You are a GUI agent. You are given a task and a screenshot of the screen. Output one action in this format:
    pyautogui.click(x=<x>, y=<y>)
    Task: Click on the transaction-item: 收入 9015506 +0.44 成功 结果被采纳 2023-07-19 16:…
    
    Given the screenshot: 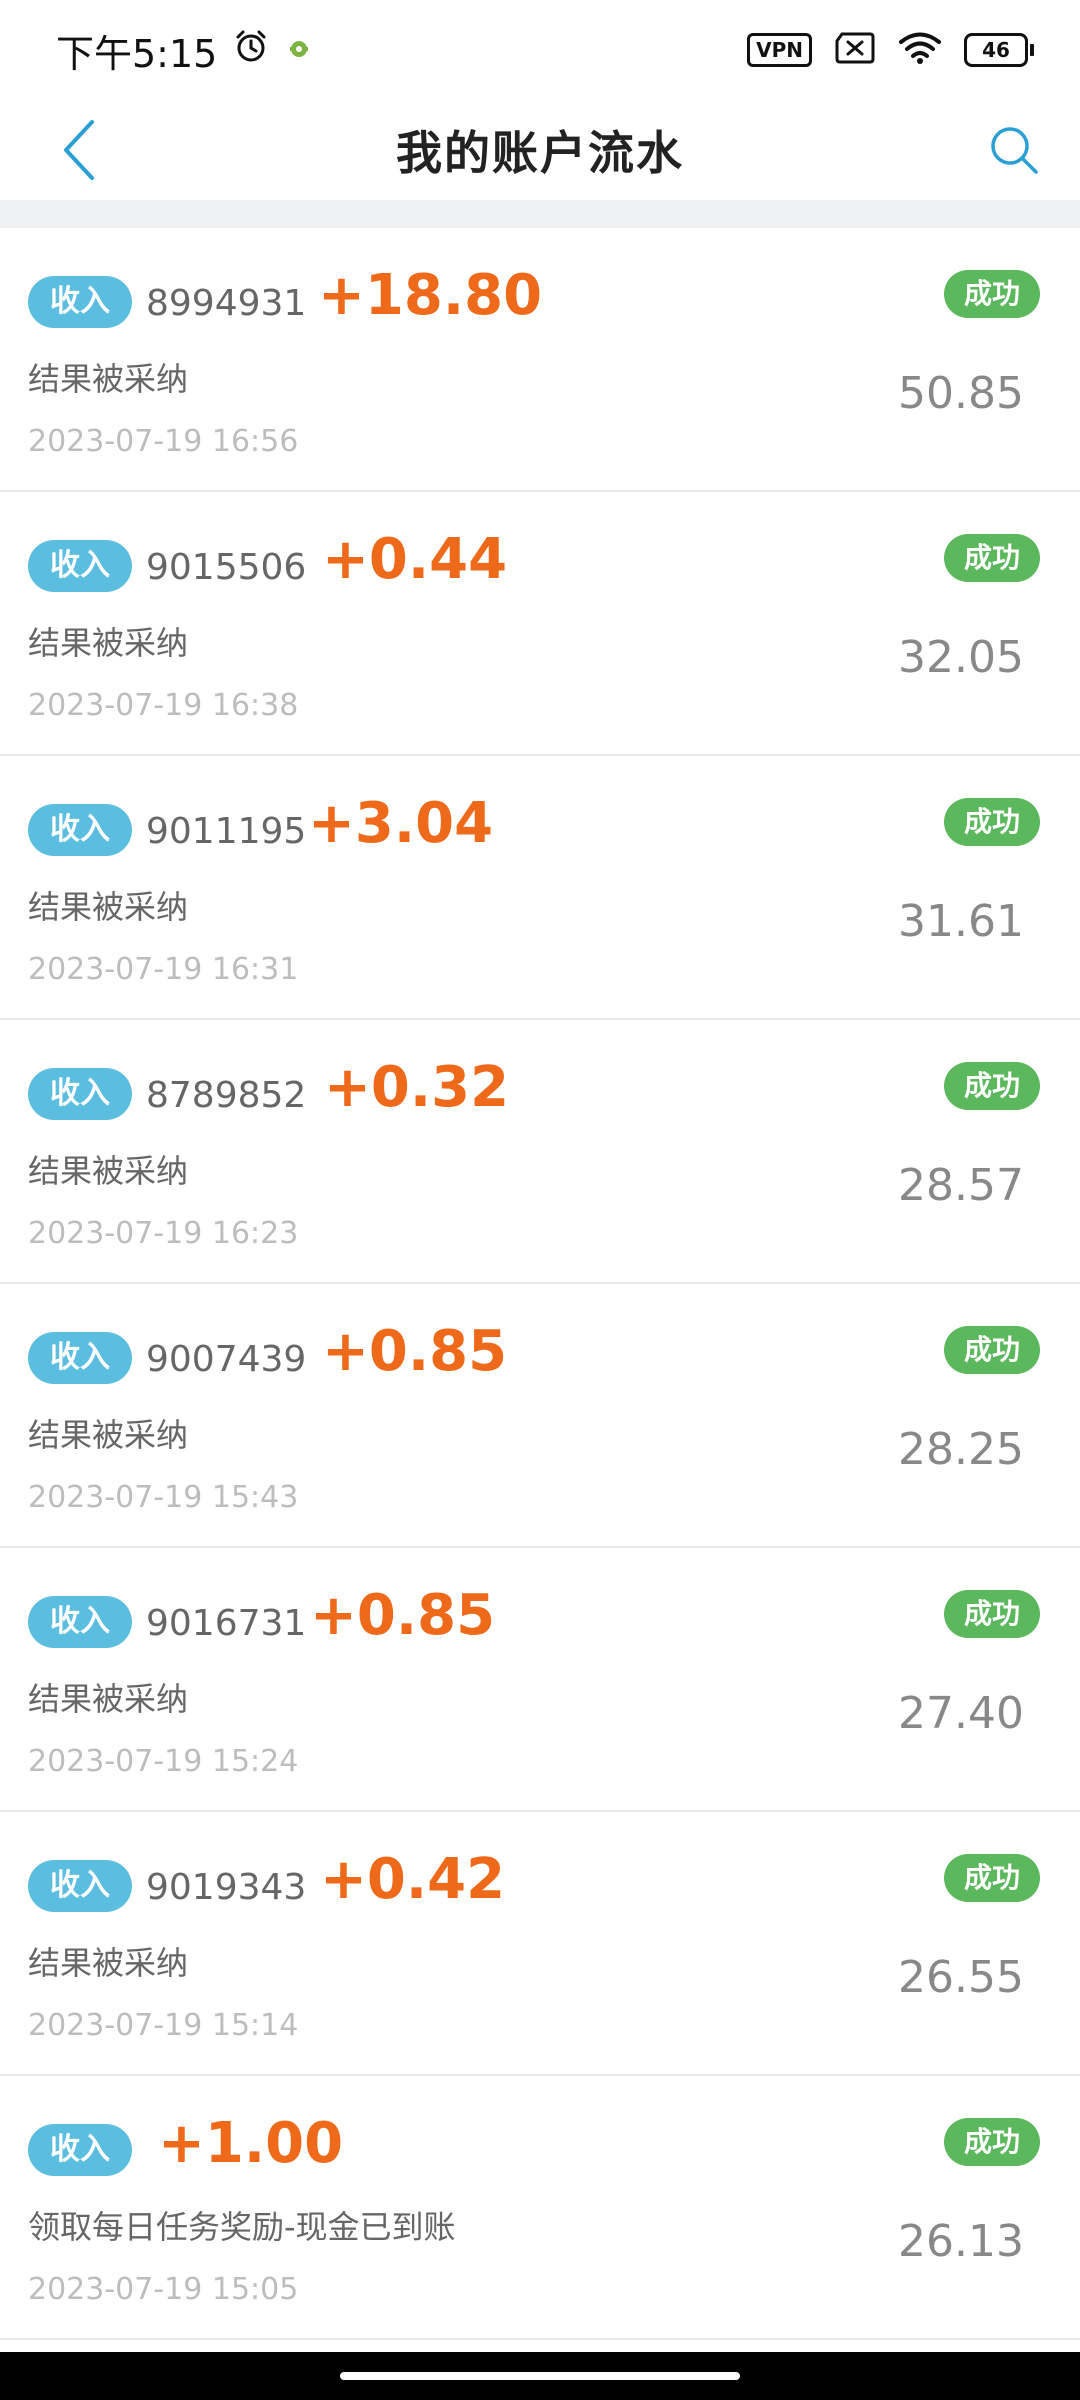 What is the action you would take?
    pyautogui.click(x=540, y=624)
    